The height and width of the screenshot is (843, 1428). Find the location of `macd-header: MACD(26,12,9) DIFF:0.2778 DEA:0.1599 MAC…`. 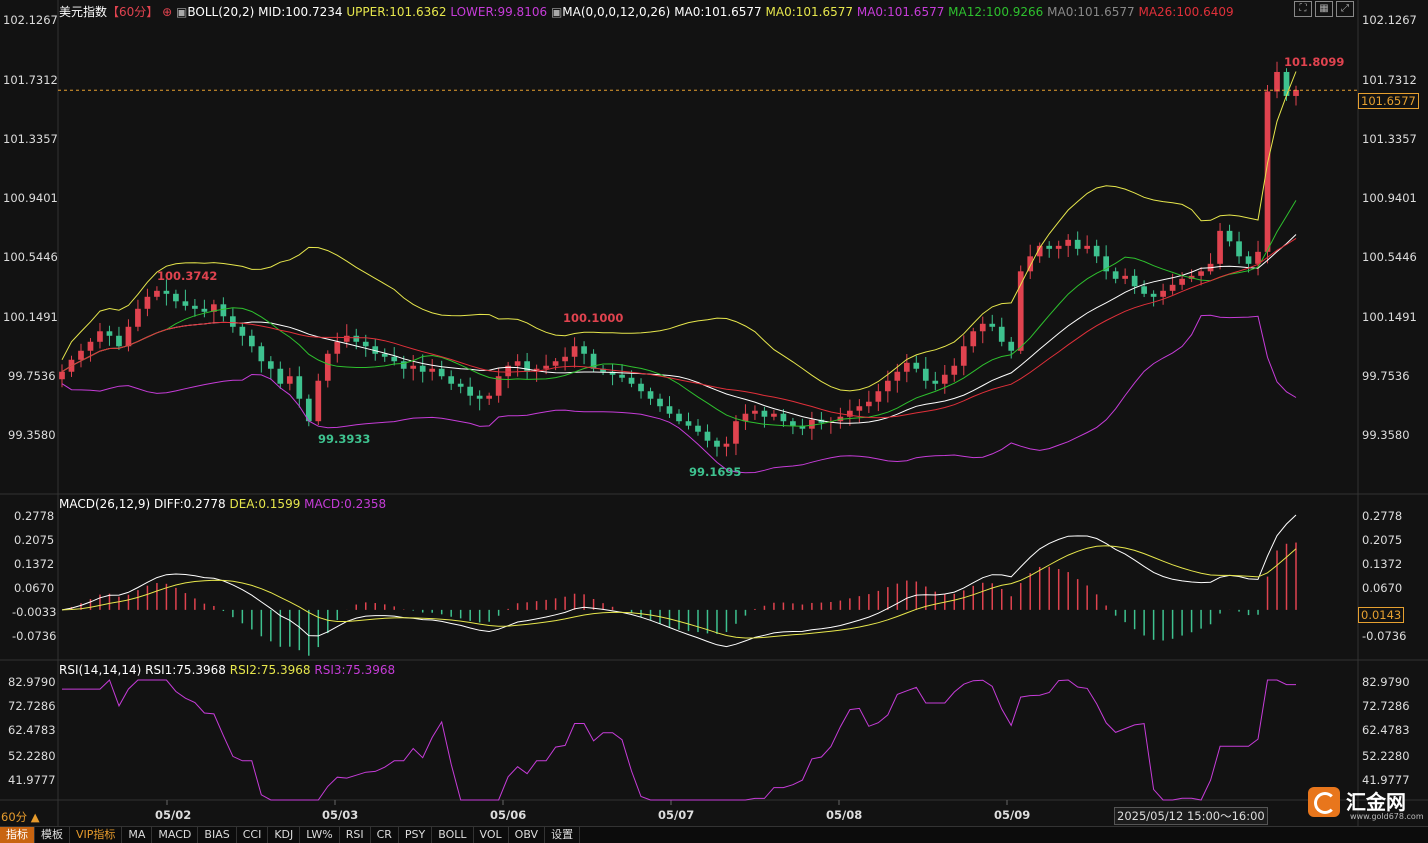

macd-header: MACD(26,12,9) DIFF:0.2778 DEA:0.1599 MAC… is located at coordinates (222, 504).